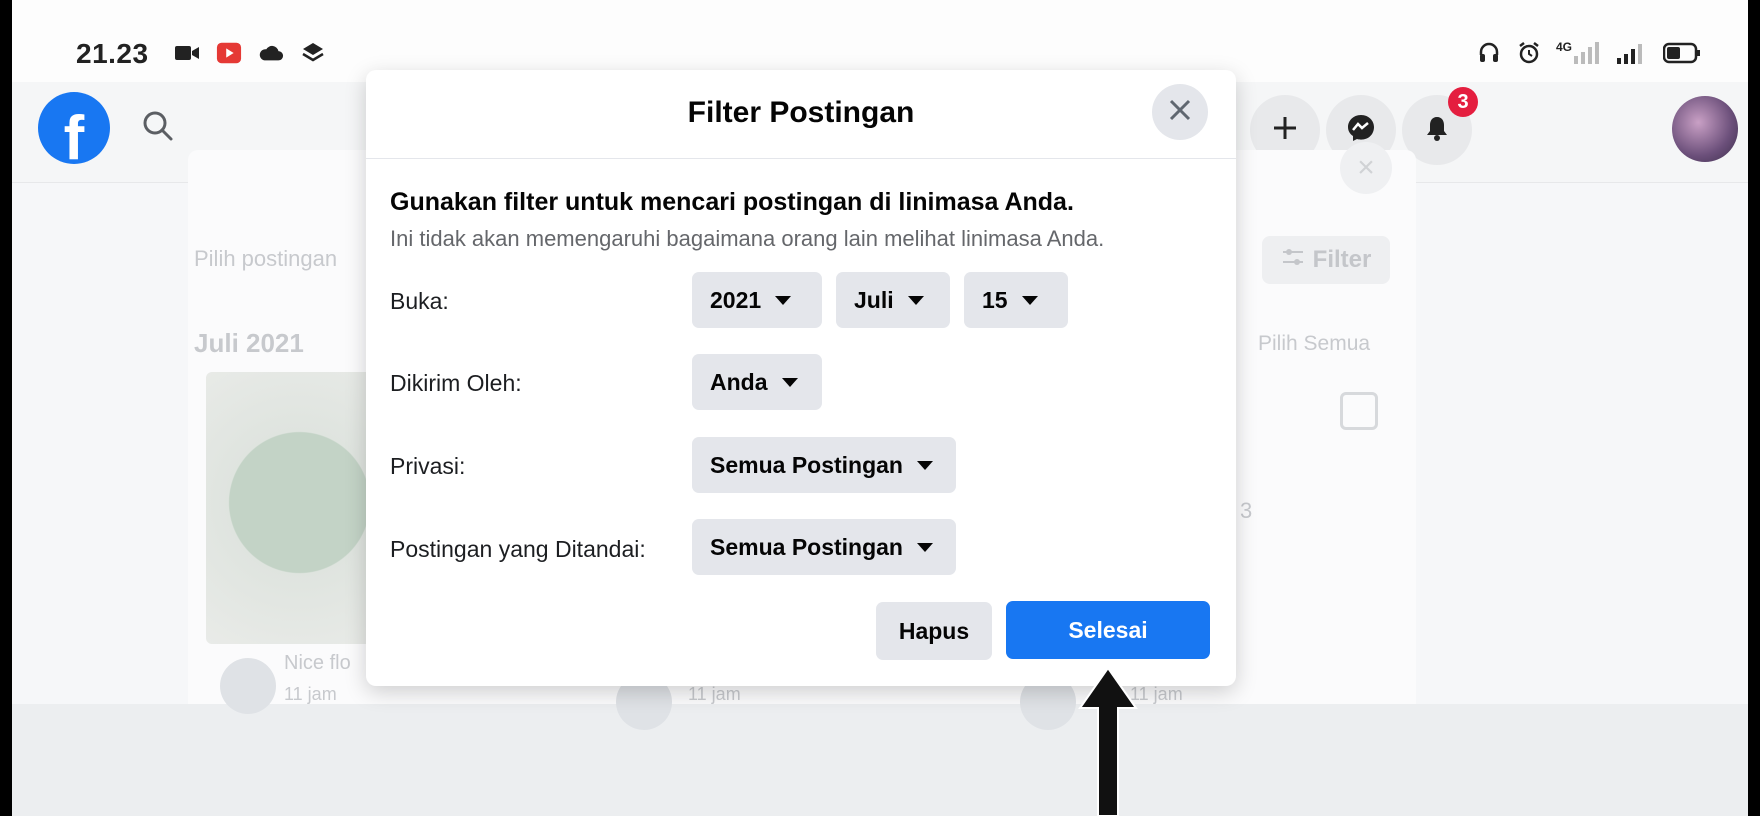 This screenshot has width=1760, height=816. What do you see at coordinates (1682, 53) in the screenshot?
I see `battery-icon` at bounding box center [1682, 53].